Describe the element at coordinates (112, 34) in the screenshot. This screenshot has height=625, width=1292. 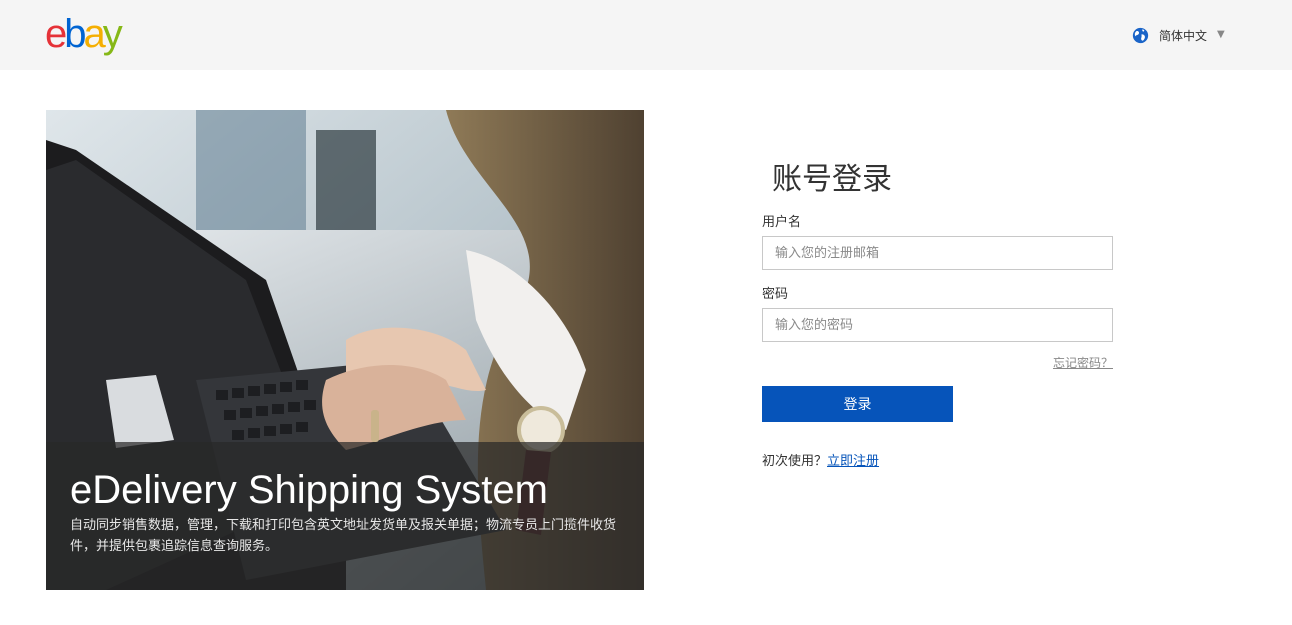
I see `logo-letter-y: y` at that location.